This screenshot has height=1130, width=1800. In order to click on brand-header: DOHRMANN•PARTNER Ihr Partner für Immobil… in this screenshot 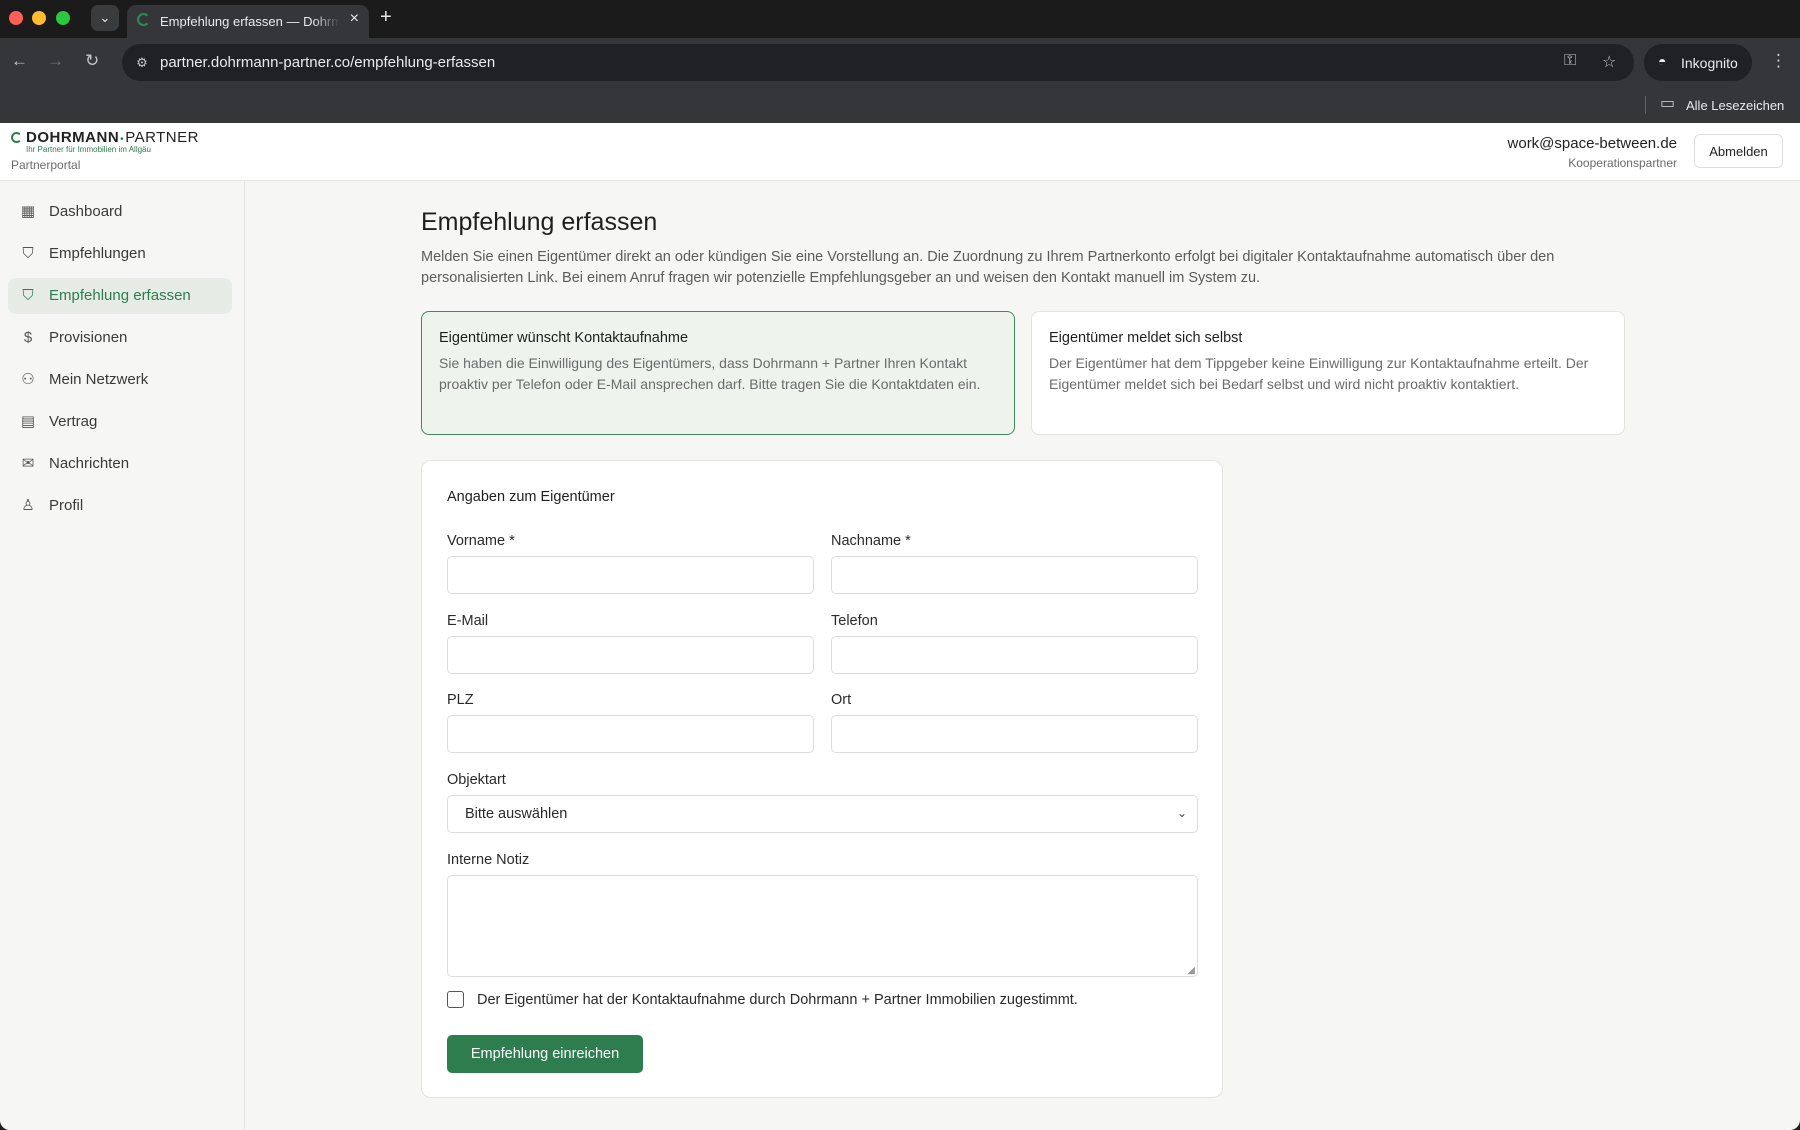, I will do `click(122, 152)`.